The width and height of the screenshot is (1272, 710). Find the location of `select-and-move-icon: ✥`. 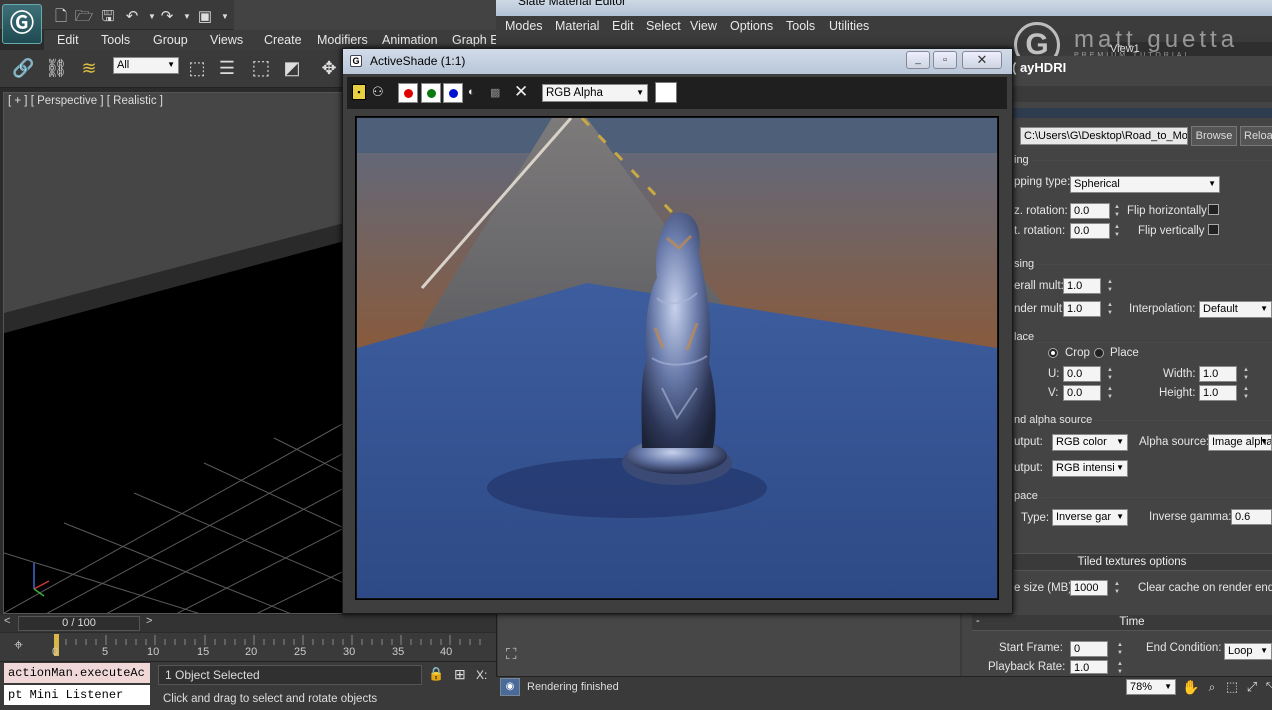

select-and-move-icon: ✥ is located at coordinates (329, 68).